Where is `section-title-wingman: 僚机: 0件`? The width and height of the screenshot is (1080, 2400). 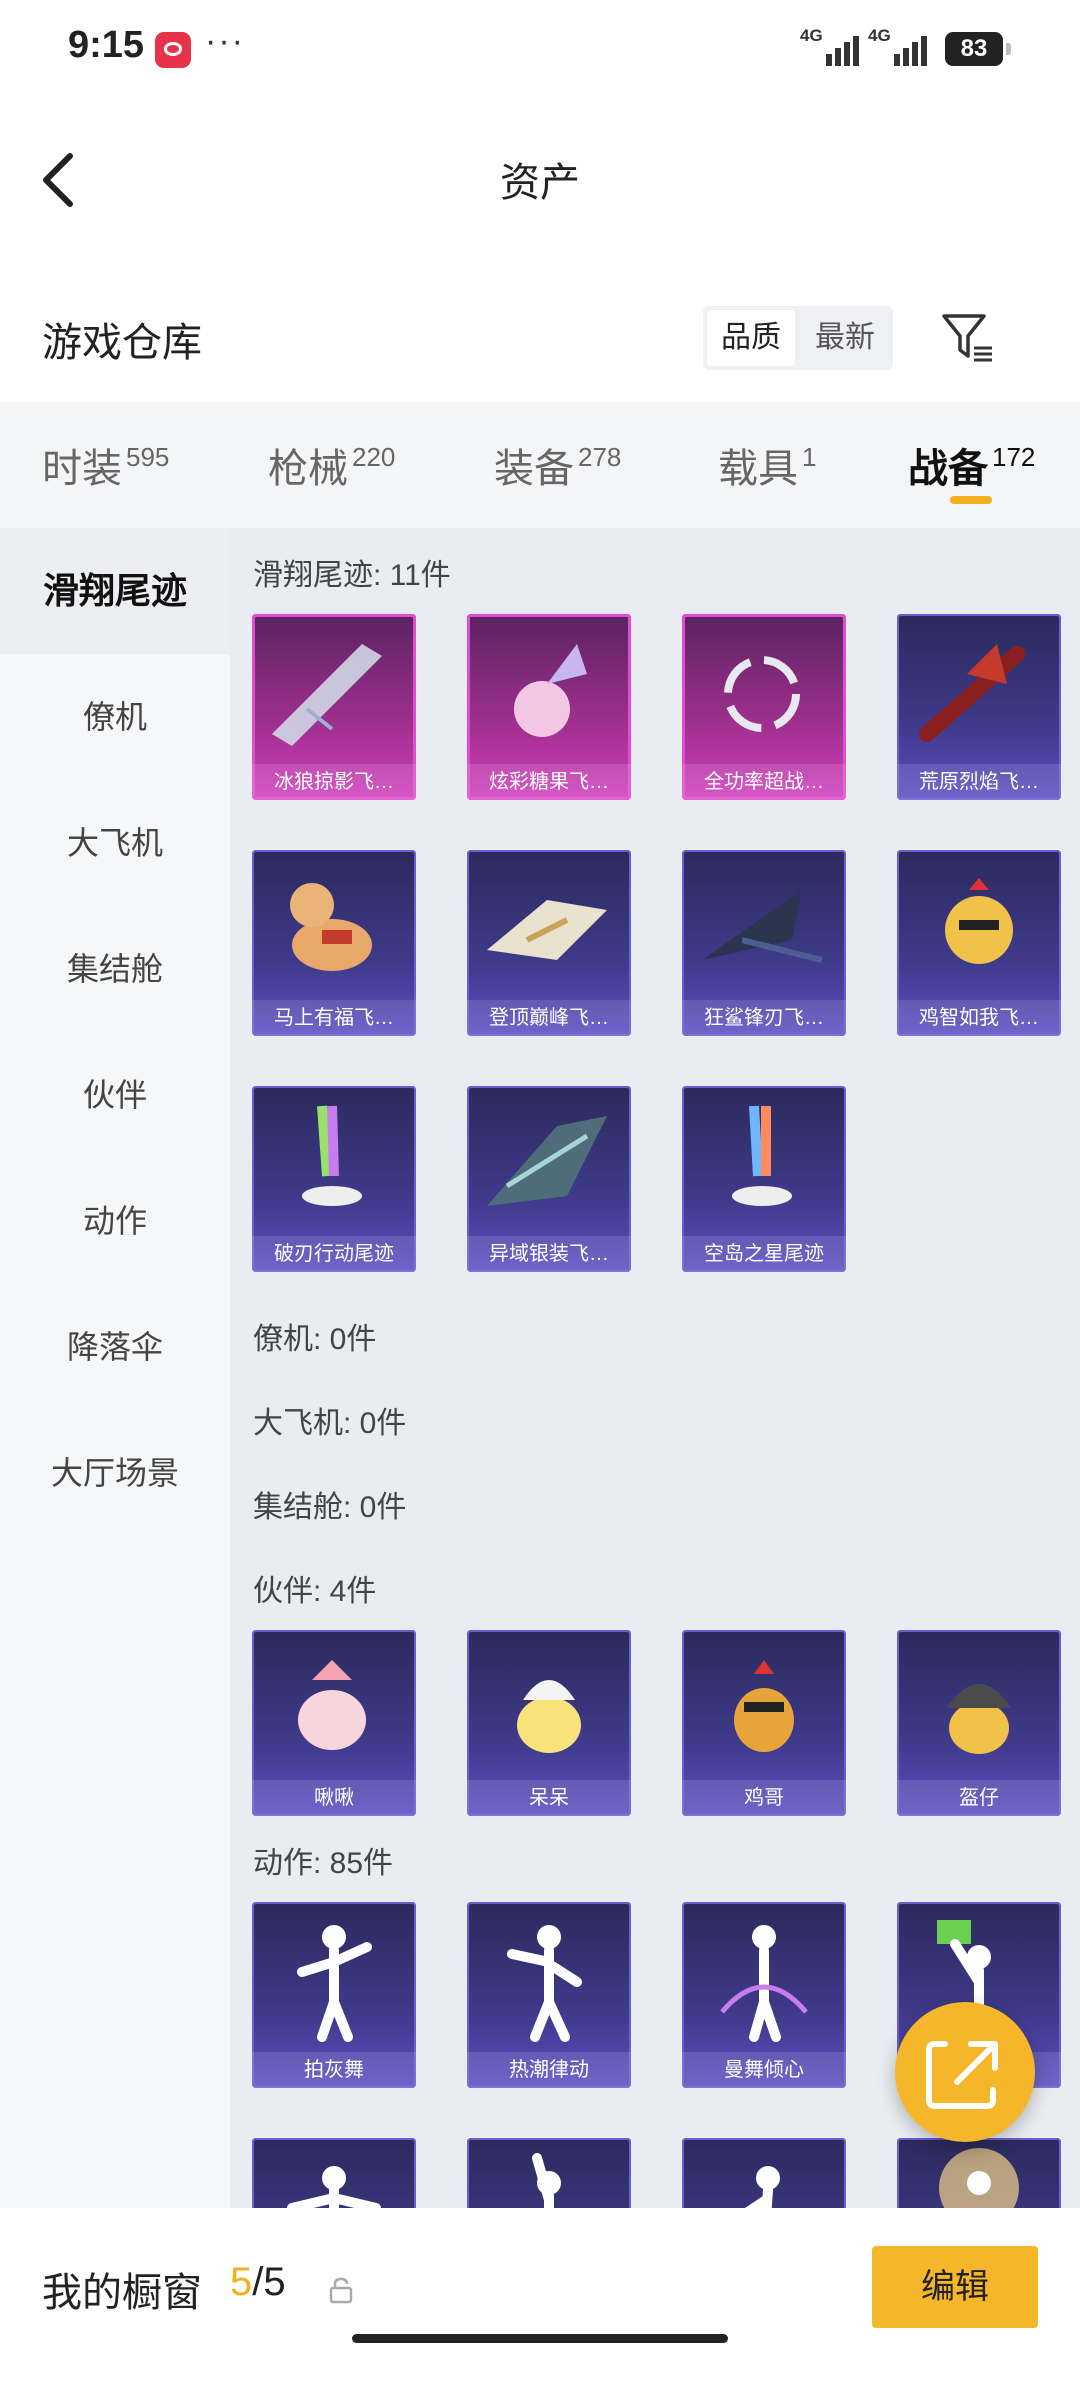 section-title-wingman: 僚机: 0件 is located at coordinates (315, 1339).